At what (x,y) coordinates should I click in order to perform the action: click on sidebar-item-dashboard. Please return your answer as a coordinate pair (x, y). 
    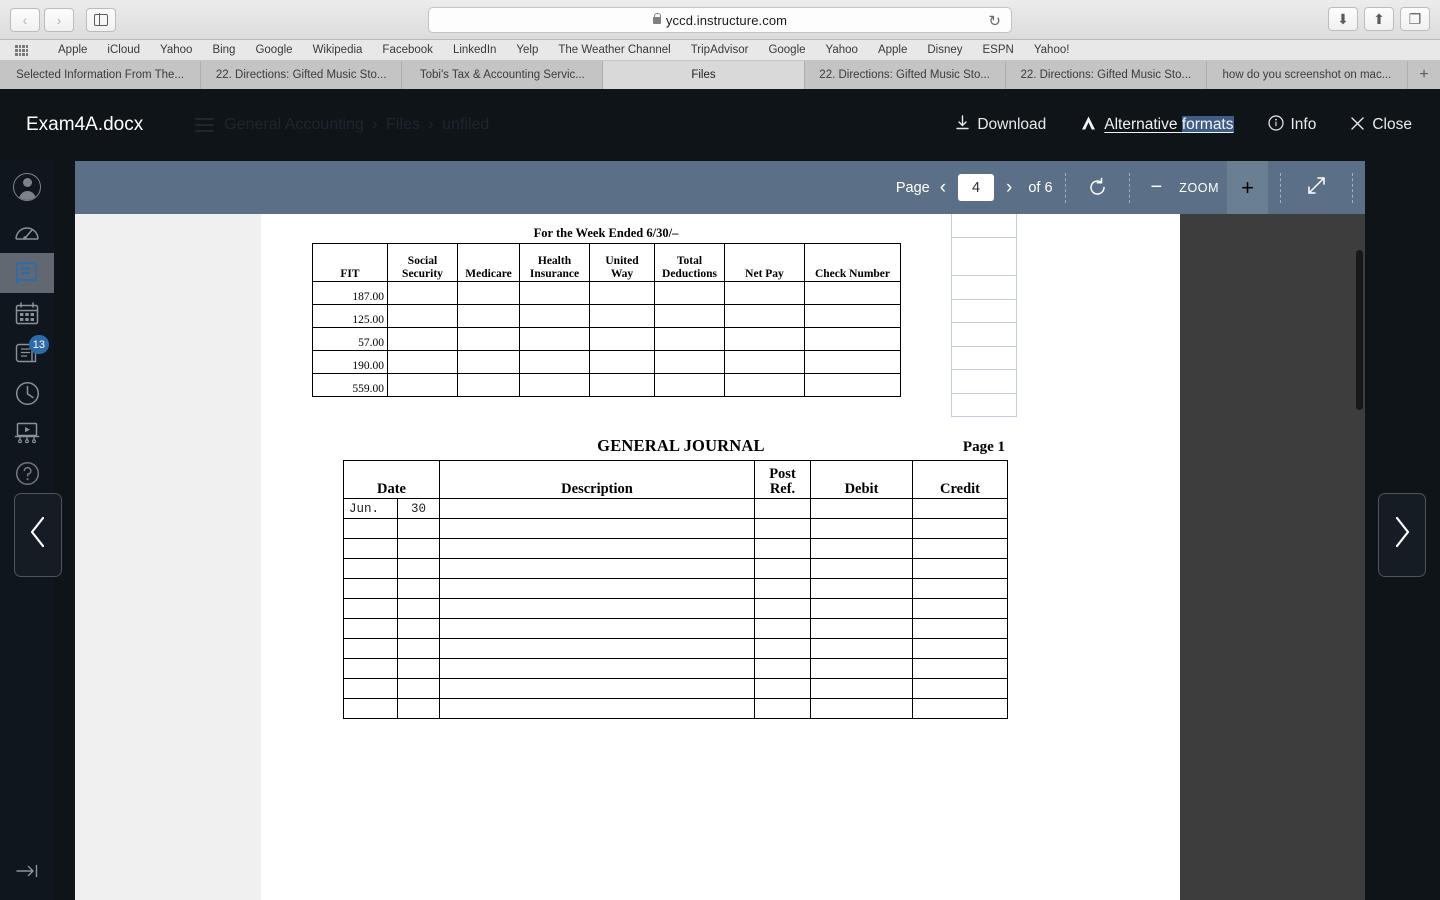
    Looking at the image, I should click on (27, 233).